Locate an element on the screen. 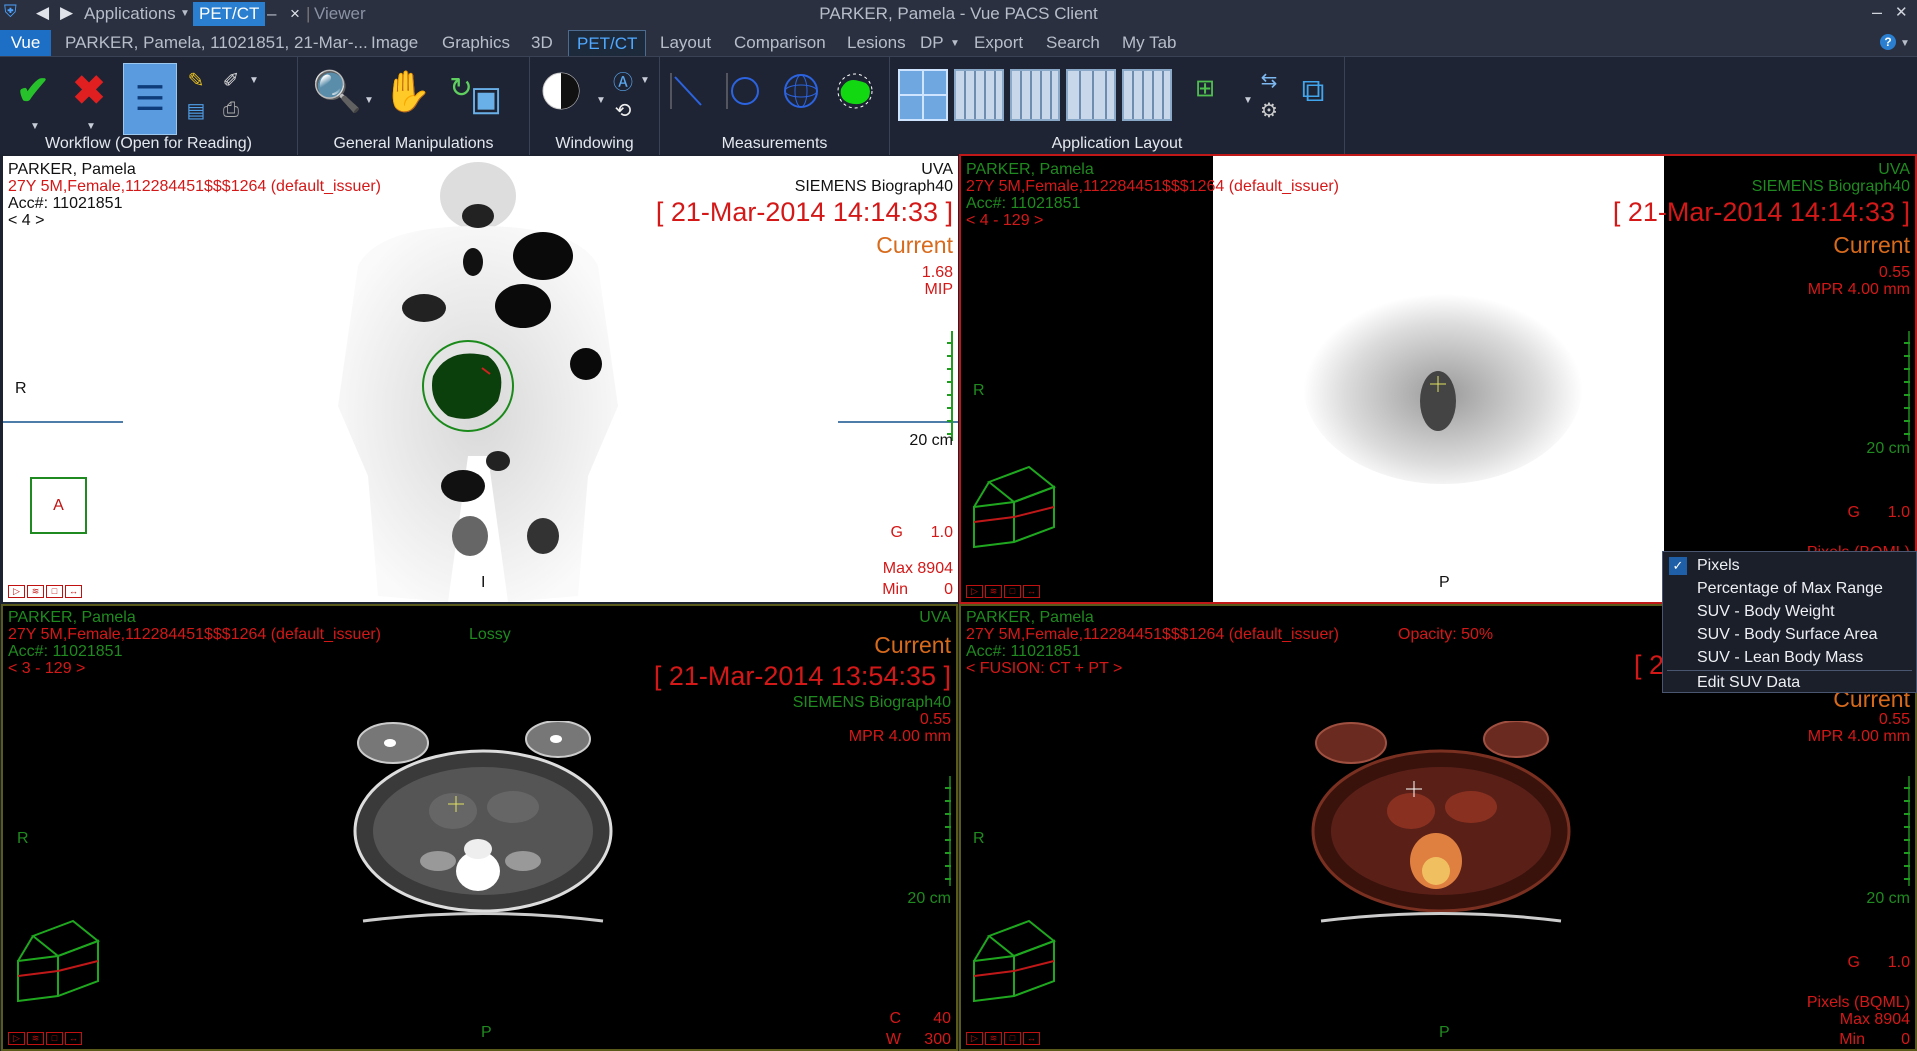 This screenshot has height=1051, width=1917. tab-dp: DP is located at coordinates (932, 43).